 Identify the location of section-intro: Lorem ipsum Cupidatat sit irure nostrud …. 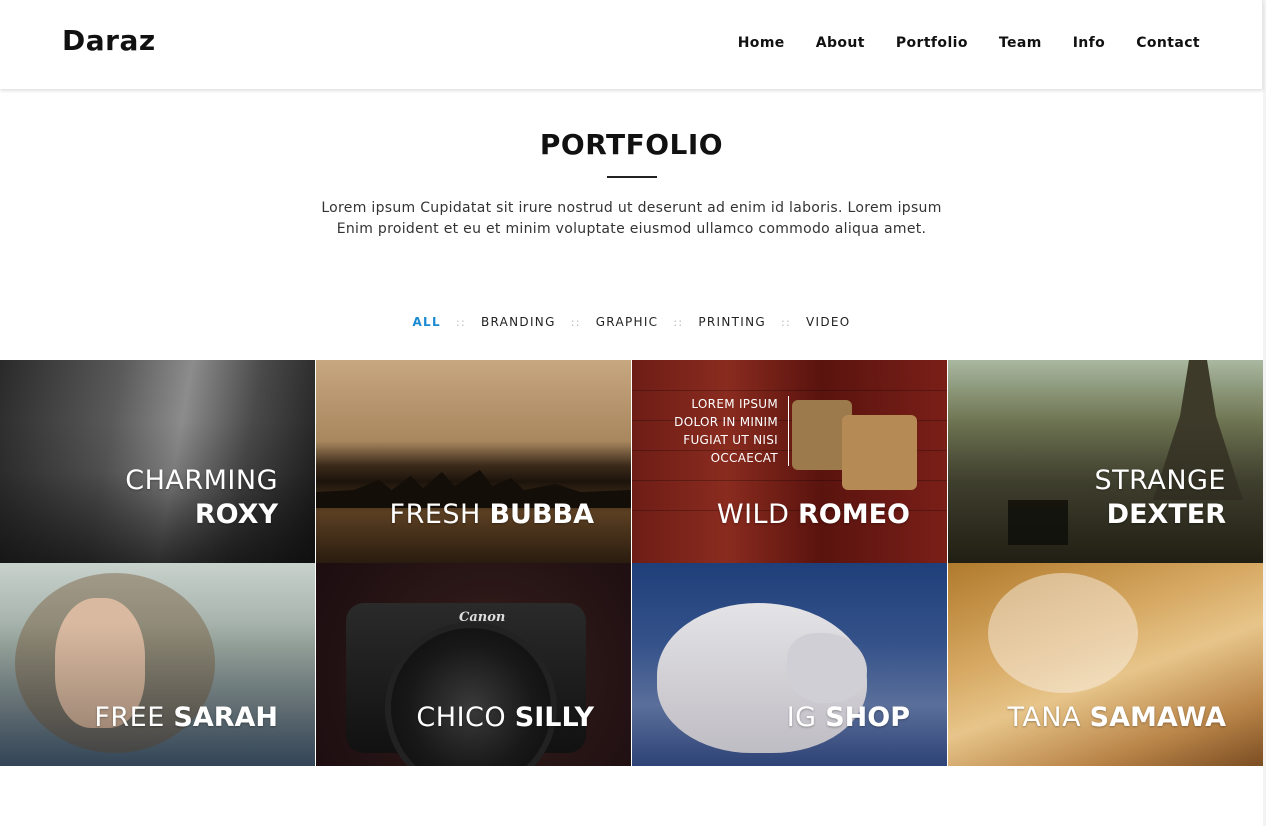
(631, 219).